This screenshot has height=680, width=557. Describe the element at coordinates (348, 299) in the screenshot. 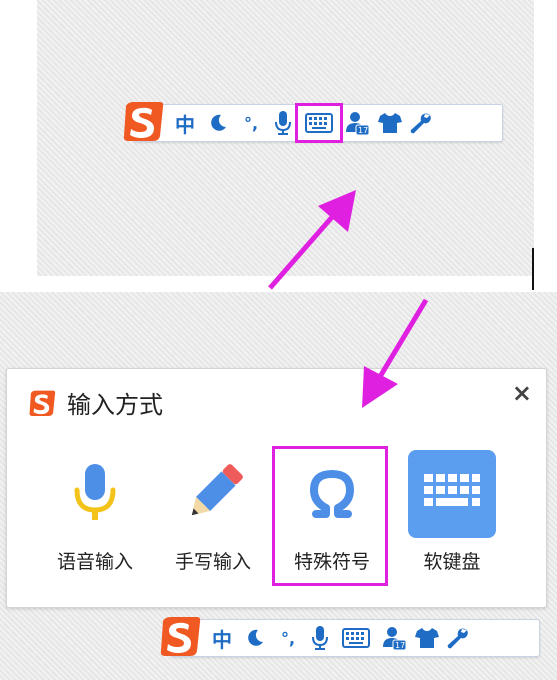

I see `annotation-arrows` at that location.